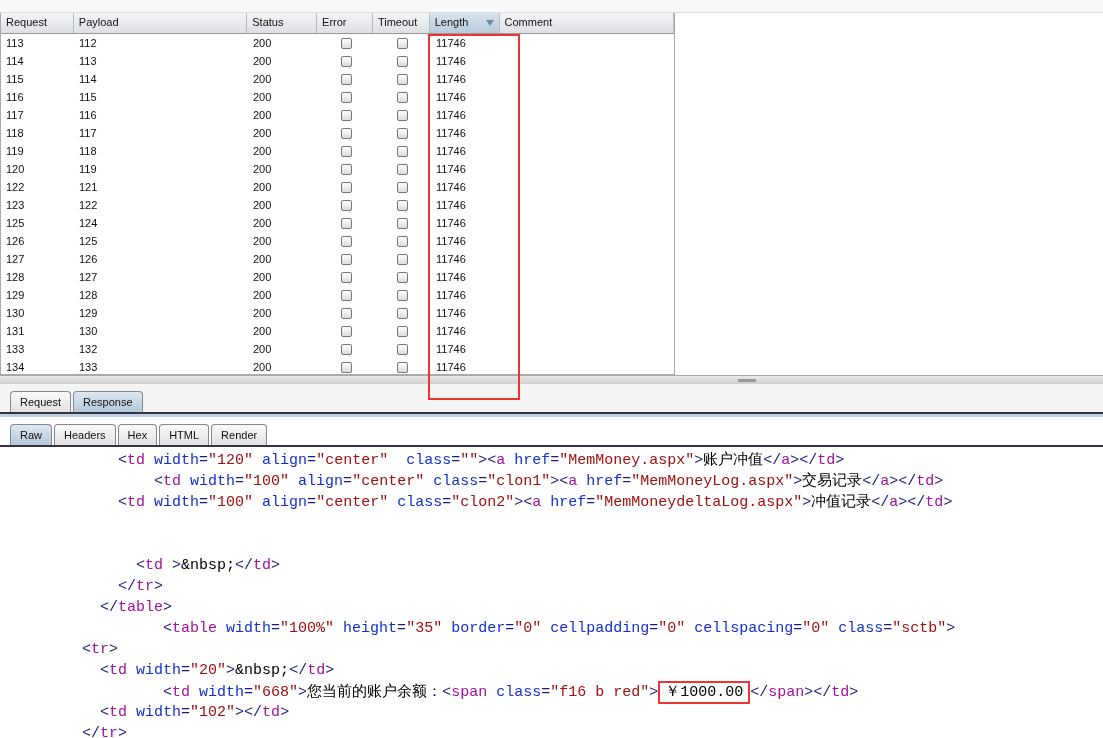  I want to click on code-line: <td width="100" align="center" class="clon2"><a href="MemMoneydeltaLog.aspx">冲值记录</a></td>, so click(535, 502).